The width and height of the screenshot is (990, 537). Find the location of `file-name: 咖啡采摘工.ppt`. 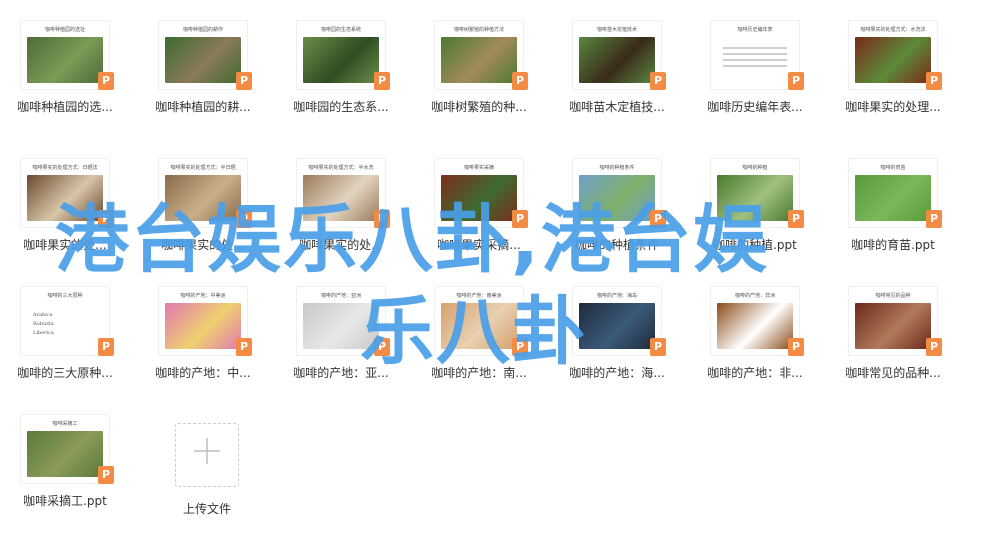

file-name: 咖啡采摘工.ppt is located at coordinates (65, 500).